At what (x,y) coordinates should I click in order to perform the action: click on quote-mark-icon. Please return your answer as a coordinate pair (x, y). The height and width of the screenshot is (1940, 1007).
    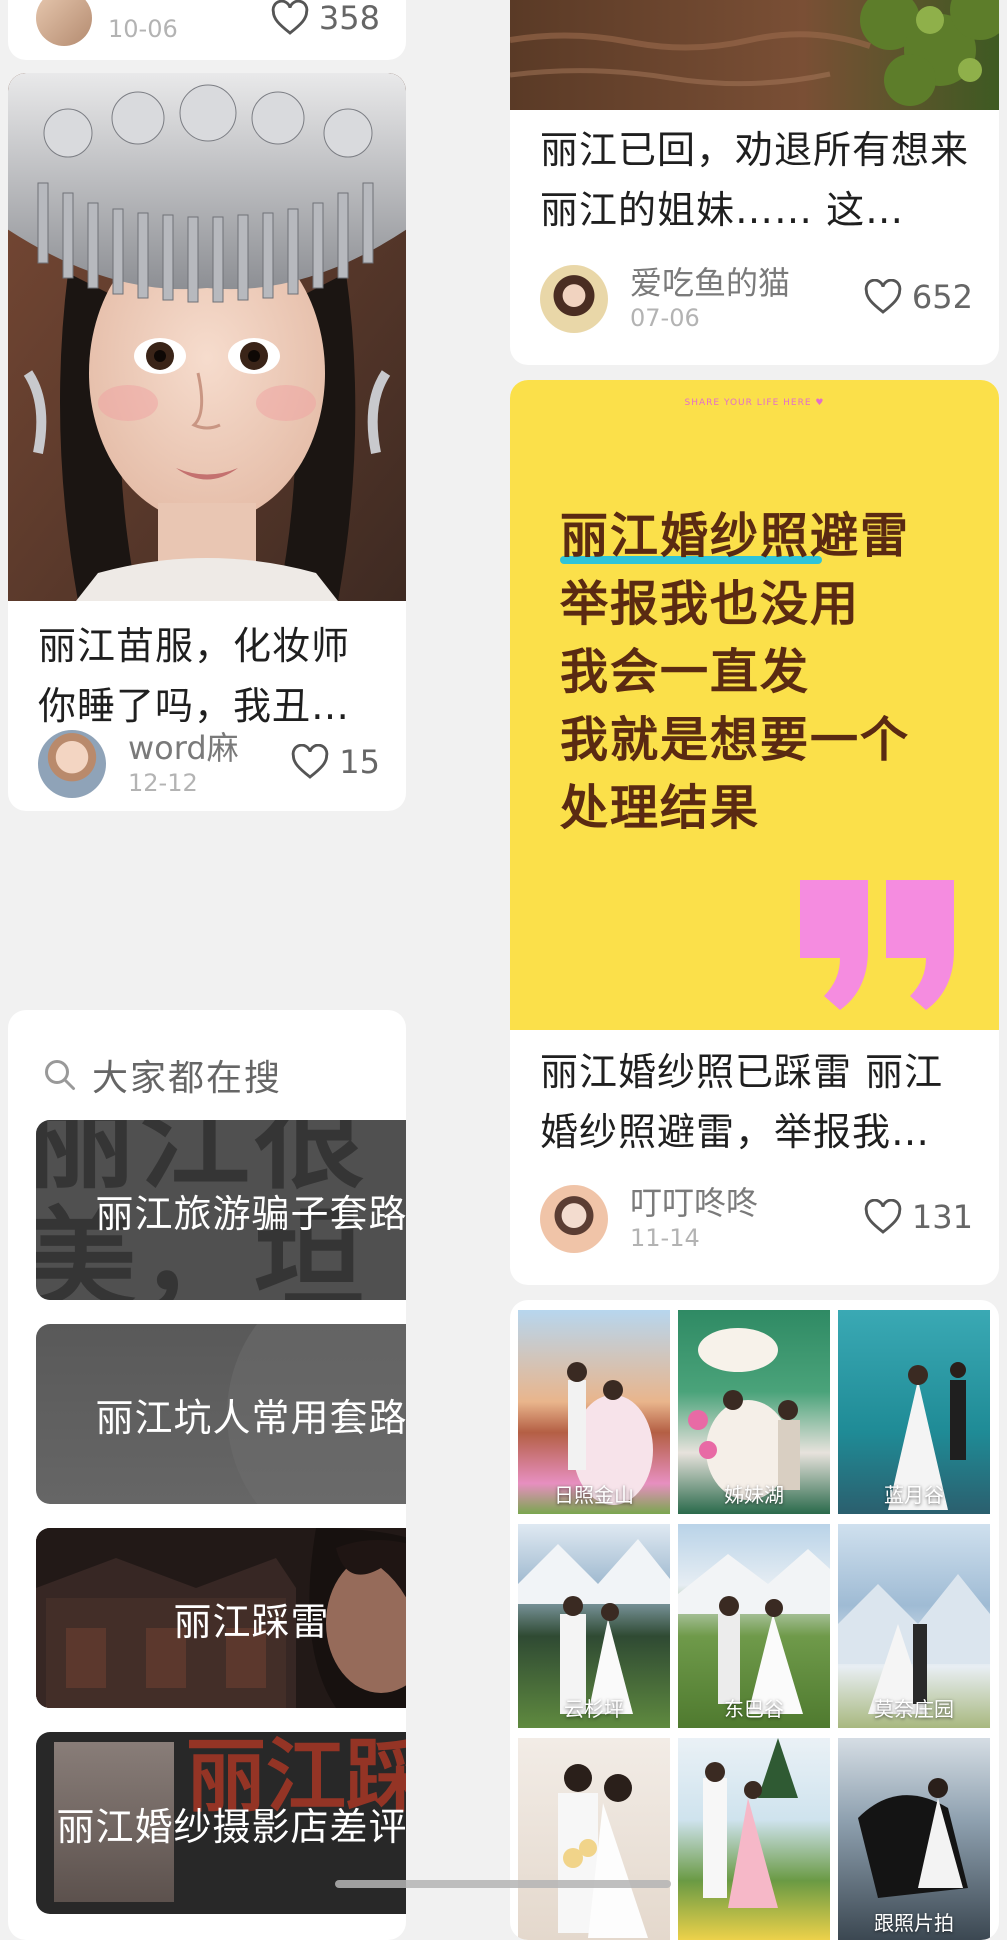
    Looking at the image, I should click on (877, 945).